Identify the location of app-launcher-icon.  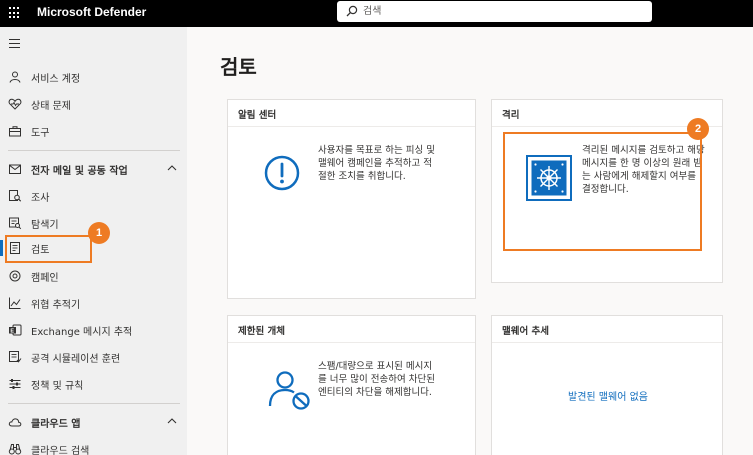
(15, 13).